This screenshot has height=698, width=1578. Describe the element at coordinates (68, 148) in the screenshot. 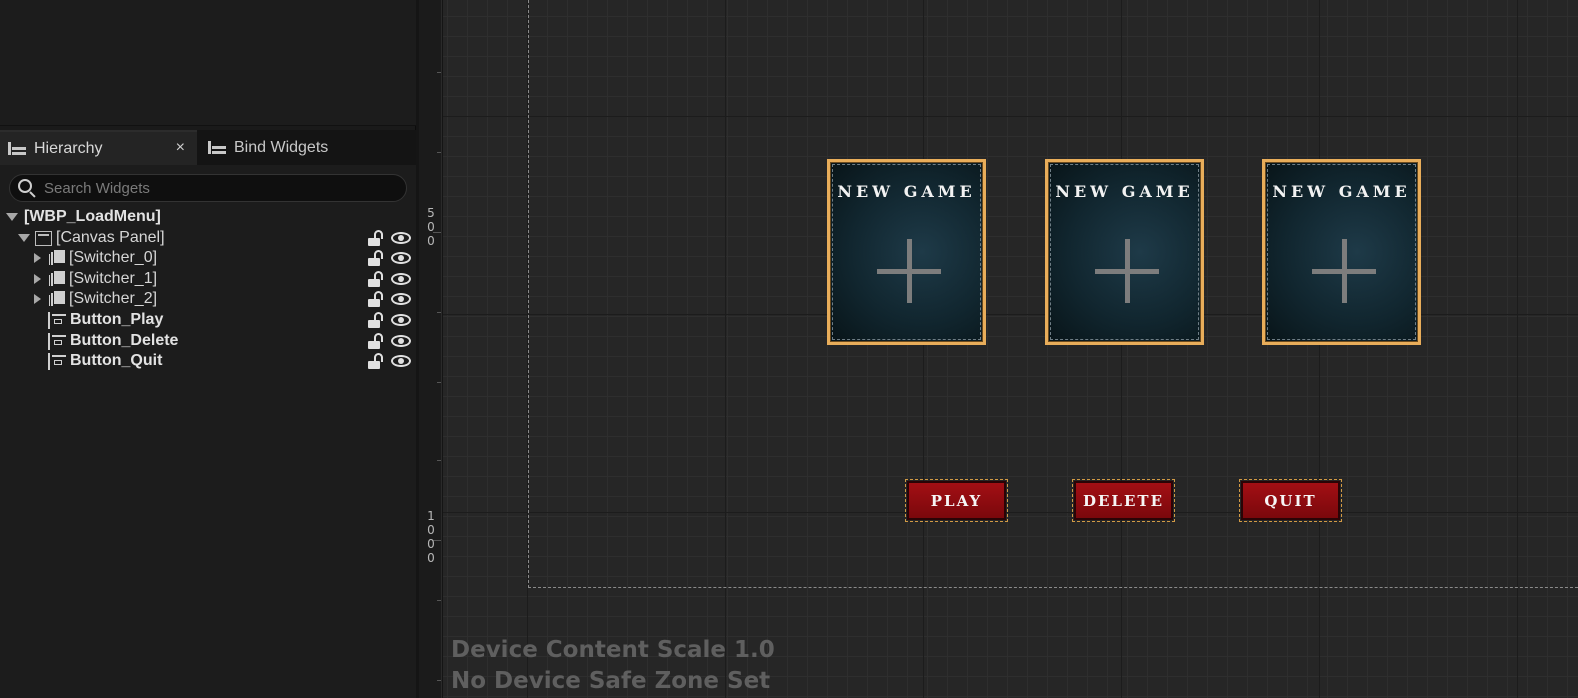

I see `tab-hierarchy-label: Hierarchy` at that location.